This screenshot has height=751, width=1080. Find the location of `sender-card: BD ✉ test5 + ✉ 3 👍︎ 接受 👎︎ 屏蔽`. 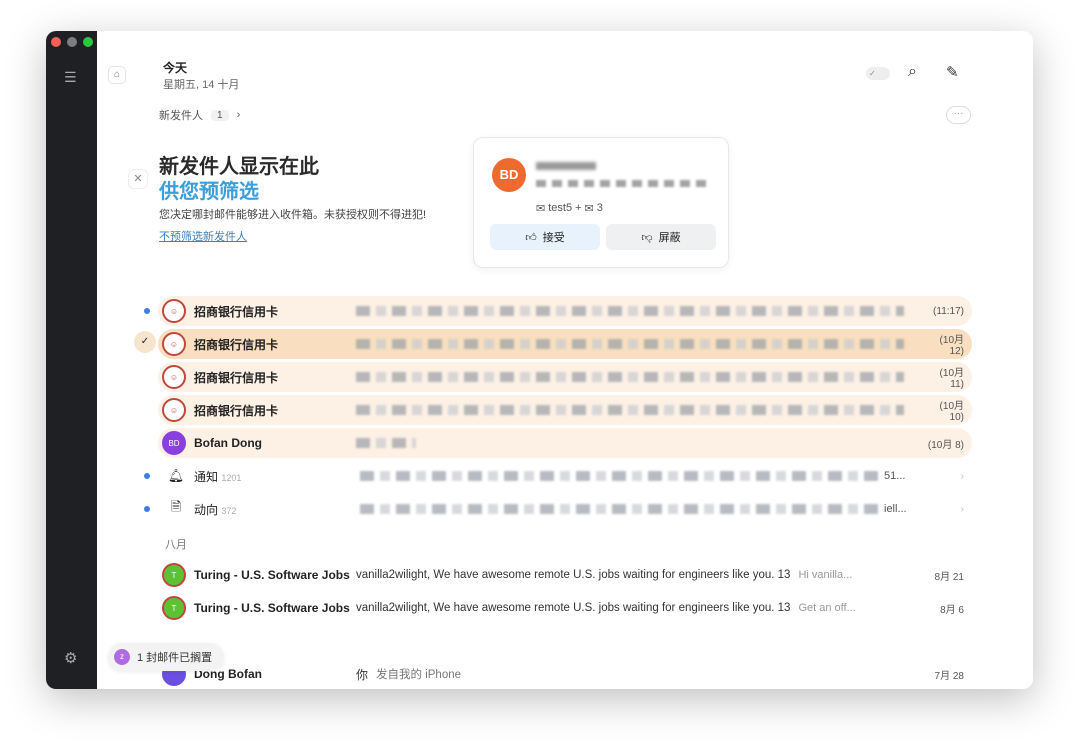

sender-card: BD ✉ test5 + ✉ 3 👍︎ 接受 👎︎ 屏蔽 is located at coordinates (601, 202).